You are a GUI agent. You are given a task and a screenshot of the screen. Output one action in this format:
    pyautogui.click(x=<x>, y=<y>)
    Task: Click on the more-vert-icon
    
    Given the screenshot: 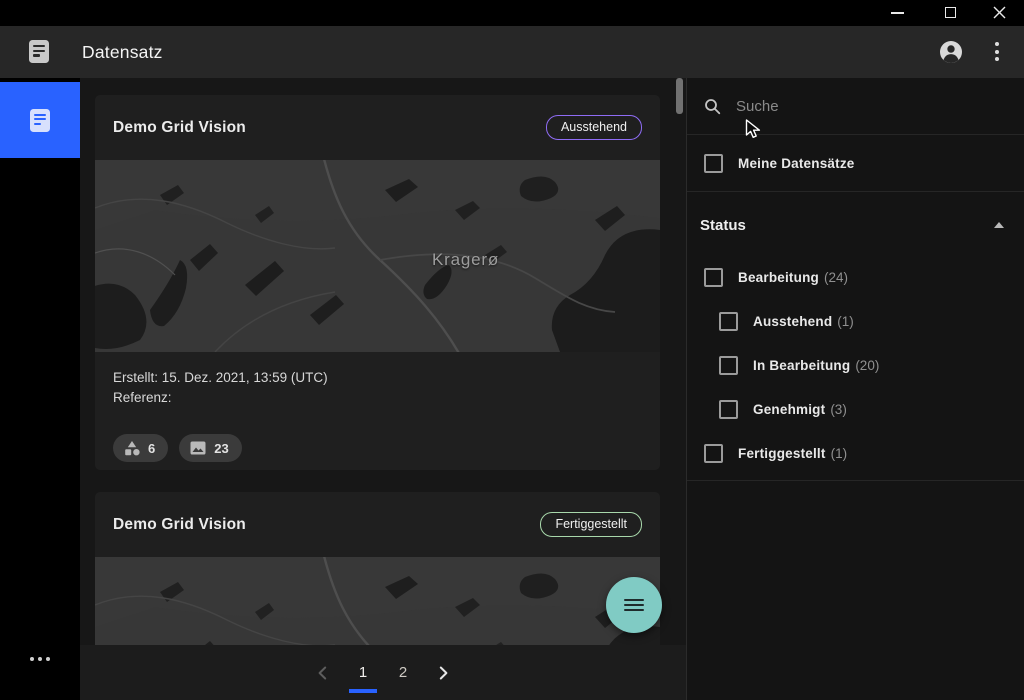 What is the action you would take?
    pyautogui.click(x=997, y=51)
    